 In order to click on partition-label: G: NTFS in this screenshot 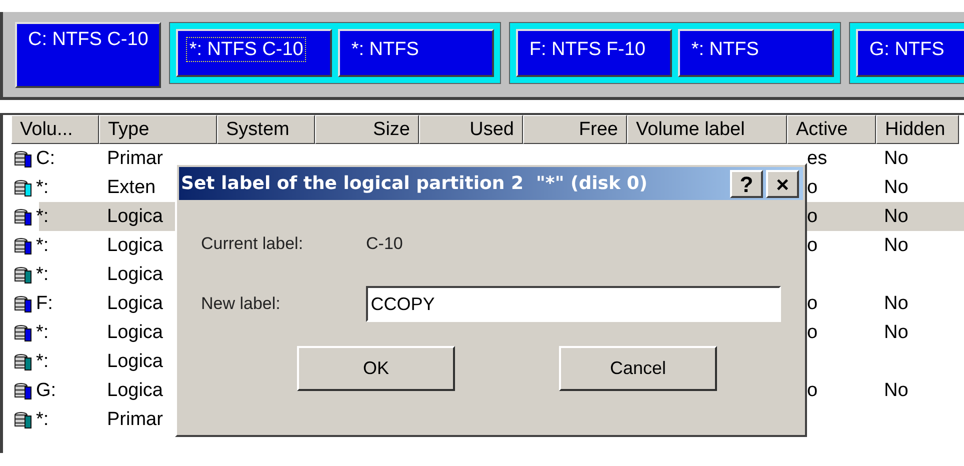, I will do `click(907, 50)`.